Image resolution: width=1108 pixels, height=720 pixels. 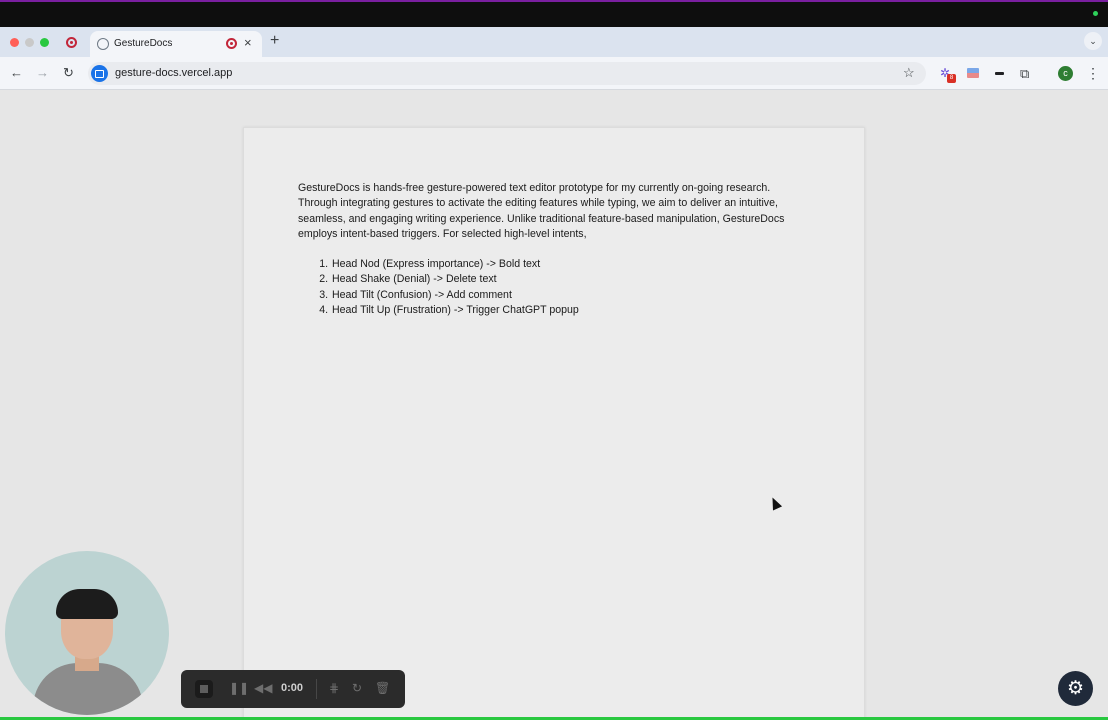 I want to click on bookmark-star-icon: ☆, so click(x=909, y=73).